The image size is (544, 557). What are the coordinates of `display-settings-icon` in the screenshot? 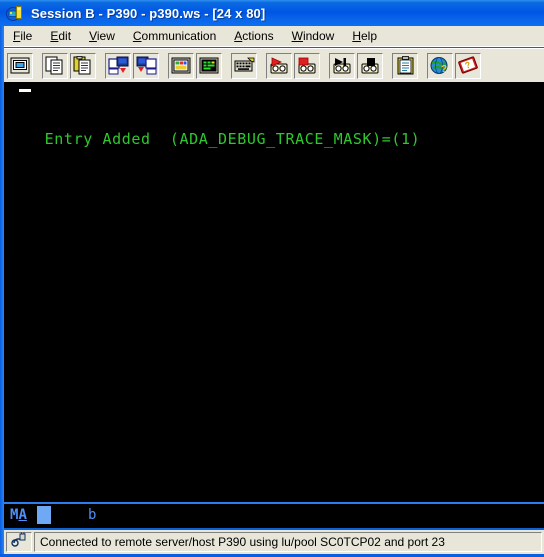 It's located at (20, 66).